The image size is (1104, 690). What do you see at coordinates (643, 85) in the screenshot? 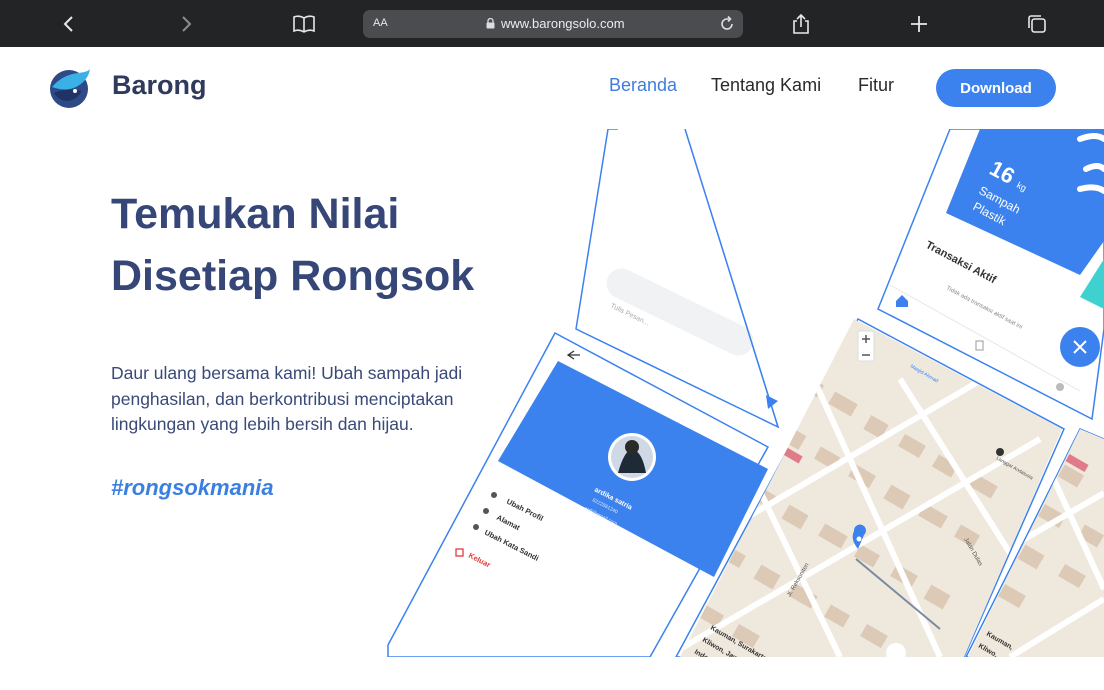
I see `nav-beranda: Beranda` at bounding box center [643, 85].